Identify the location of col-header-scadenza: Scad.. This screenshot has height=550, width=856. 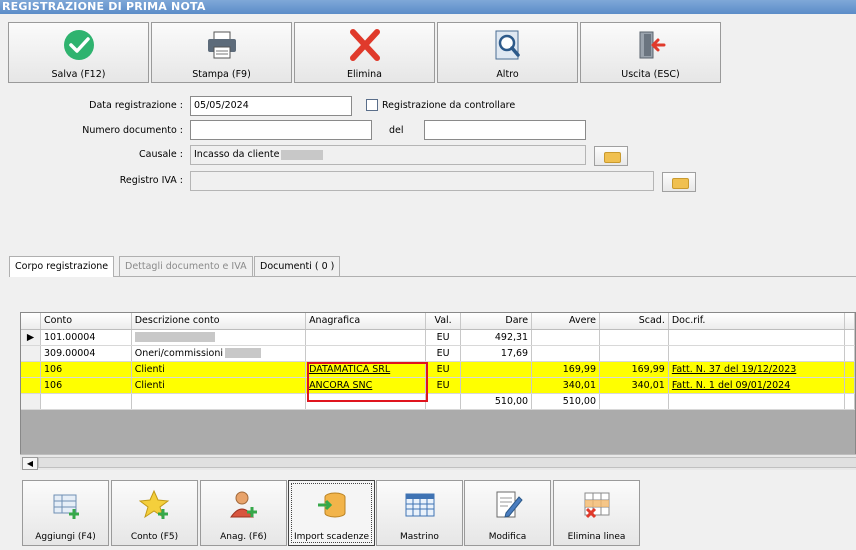
(634, 321).